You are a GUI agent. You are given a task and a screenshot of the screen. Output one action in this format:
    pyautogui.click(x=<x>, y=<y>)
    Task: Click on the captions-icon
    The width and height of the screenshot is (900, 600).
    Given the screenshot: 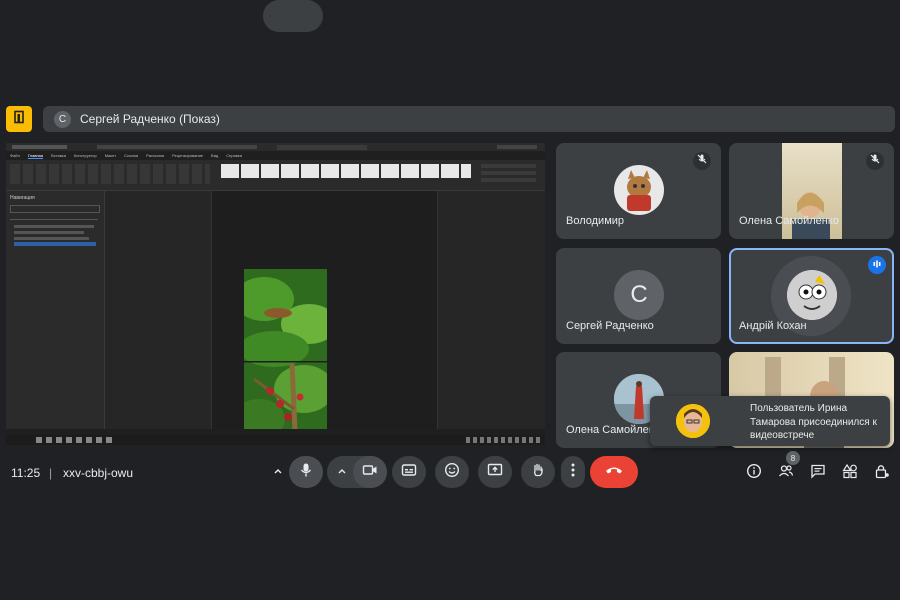 What is the action you would take?
    pyautogui.click(x=409, y=472)
    